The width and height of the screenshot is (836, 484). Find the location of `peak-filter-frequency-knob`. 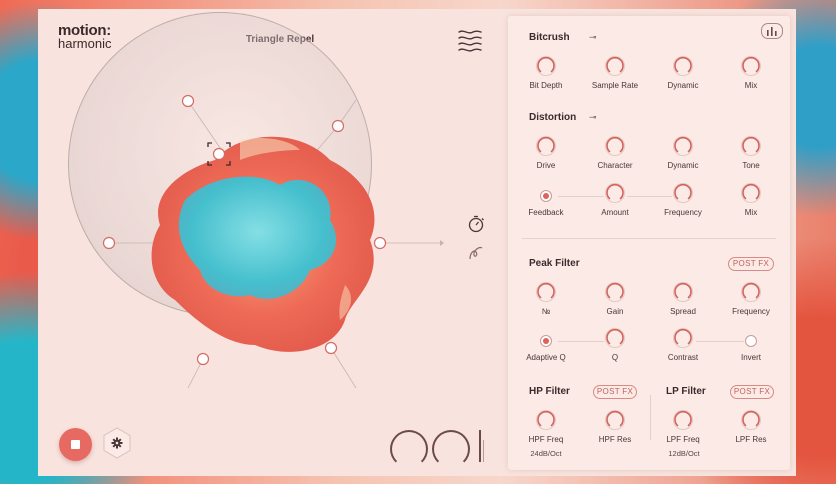

peak-filter-frequency-knob is located at coordinates (751, 292).